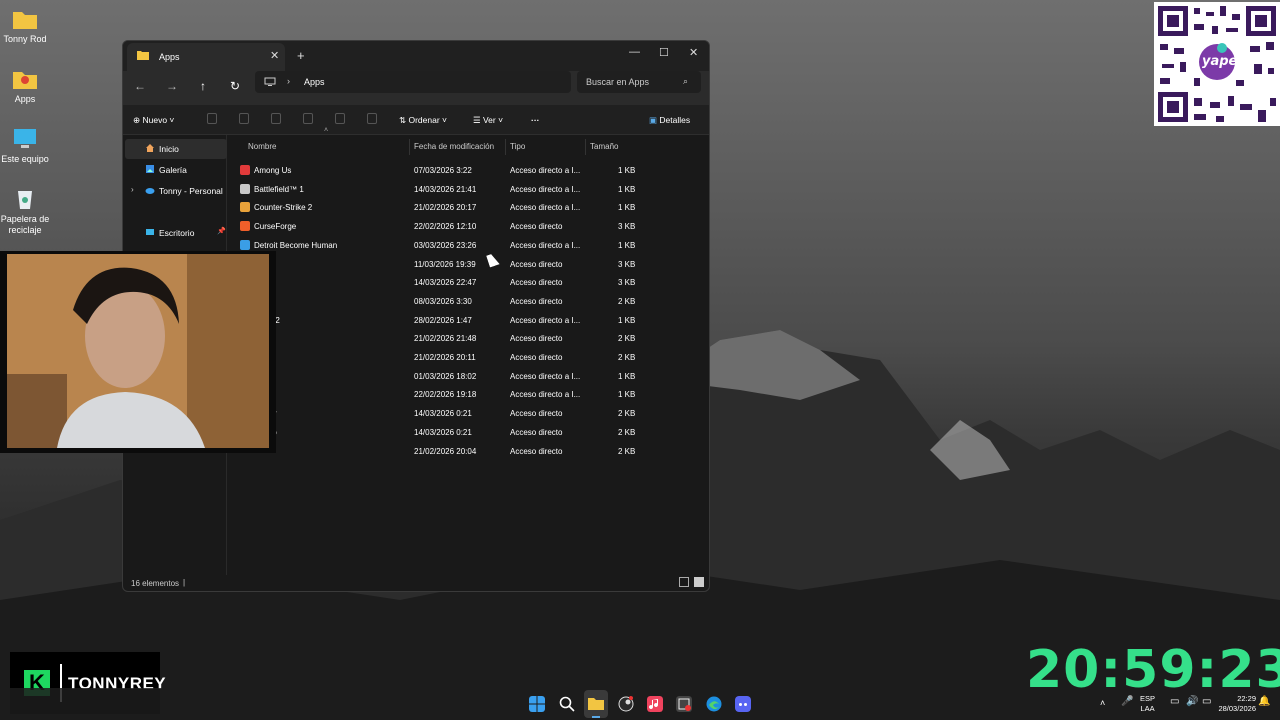 The image size is (1280, 720). Describe the element at coordinates (276, 118) in the screenshot. I see `paste-icon` at that location.